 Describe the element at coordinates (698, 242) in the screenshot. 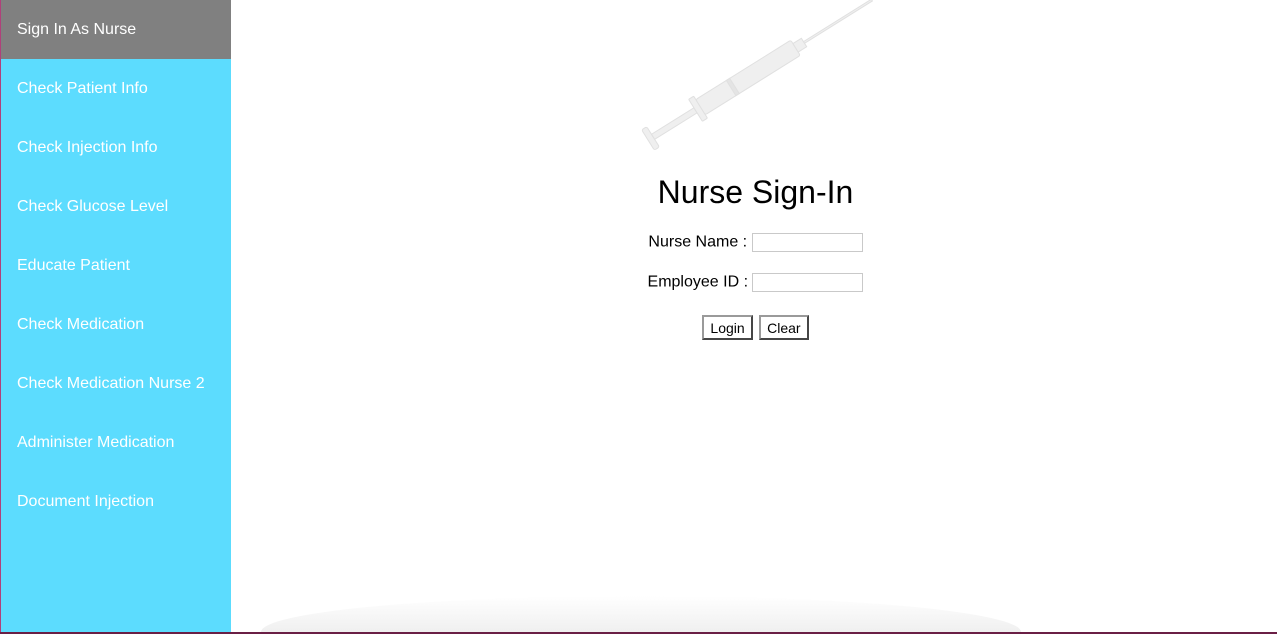

I see `nurse-name-label: Nurse Name :` at that location.